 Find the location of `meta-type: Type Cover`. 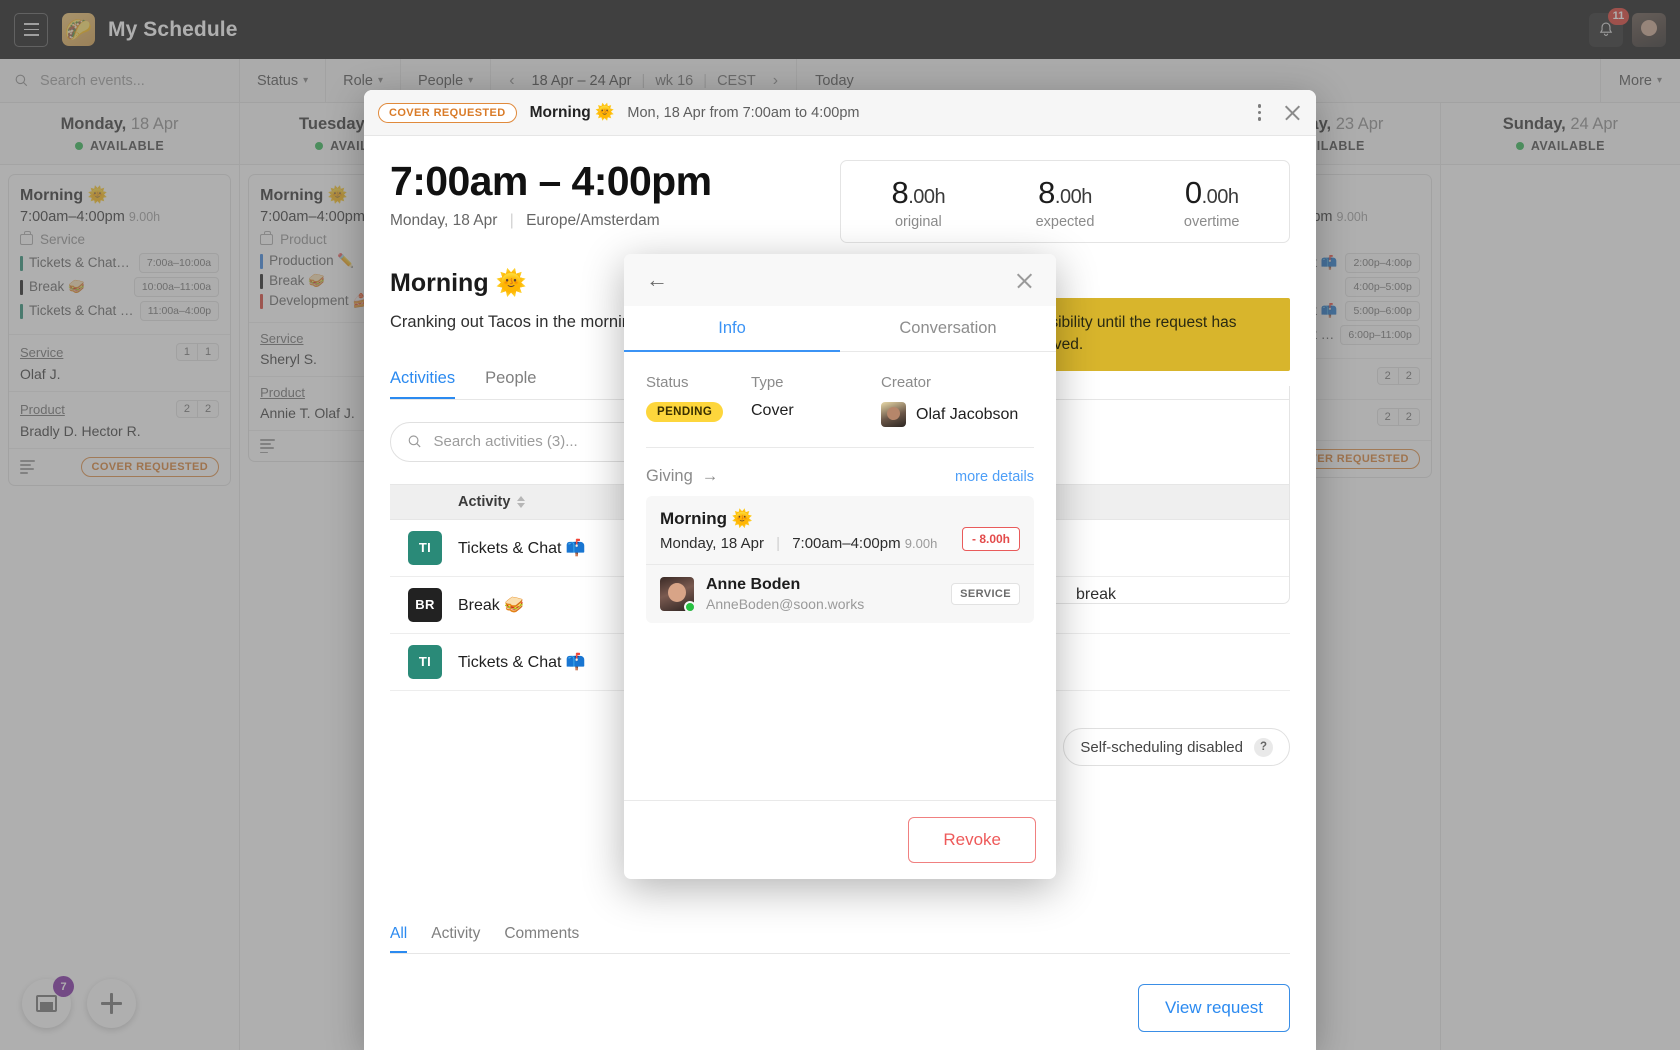

meta-type: Type Cover is located at coordinates (816, 400).